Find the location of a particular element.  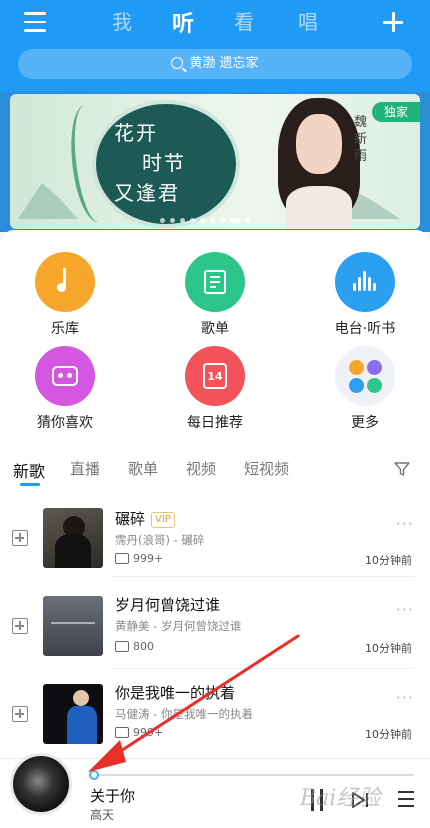

artist-portrait is located at coordinates (318, 161).